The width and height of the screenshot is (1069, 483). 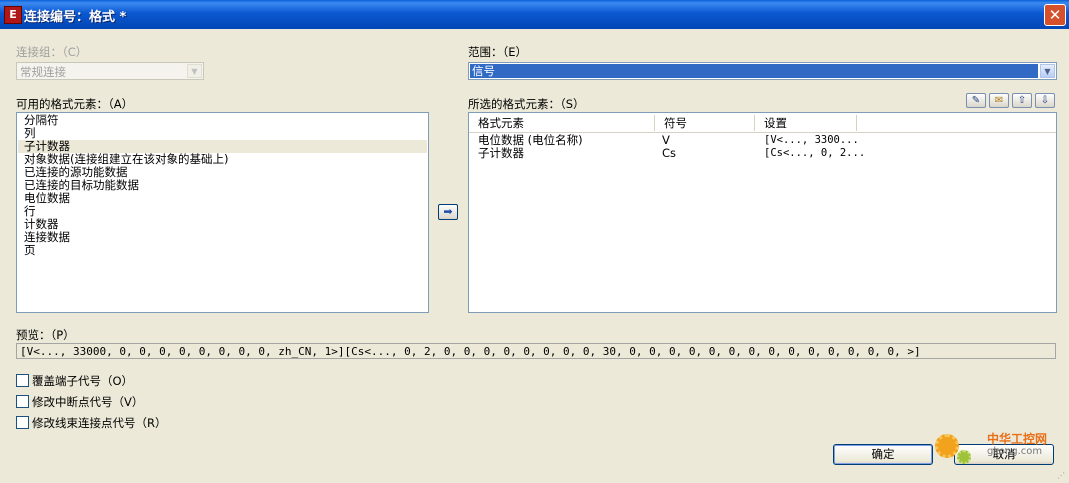 I want to click on connection-group-select: 常规连接 ▼, so click(x=110, y=71).